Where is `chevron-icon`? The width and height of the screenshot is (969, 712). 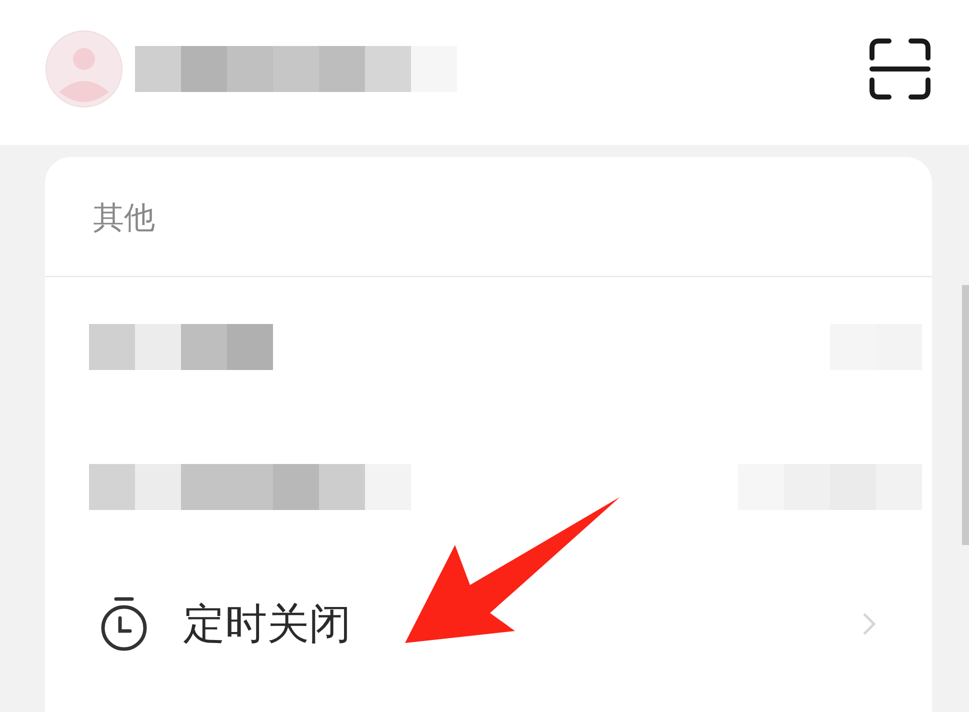
chevron-icon is located at coordinates (869, 624).